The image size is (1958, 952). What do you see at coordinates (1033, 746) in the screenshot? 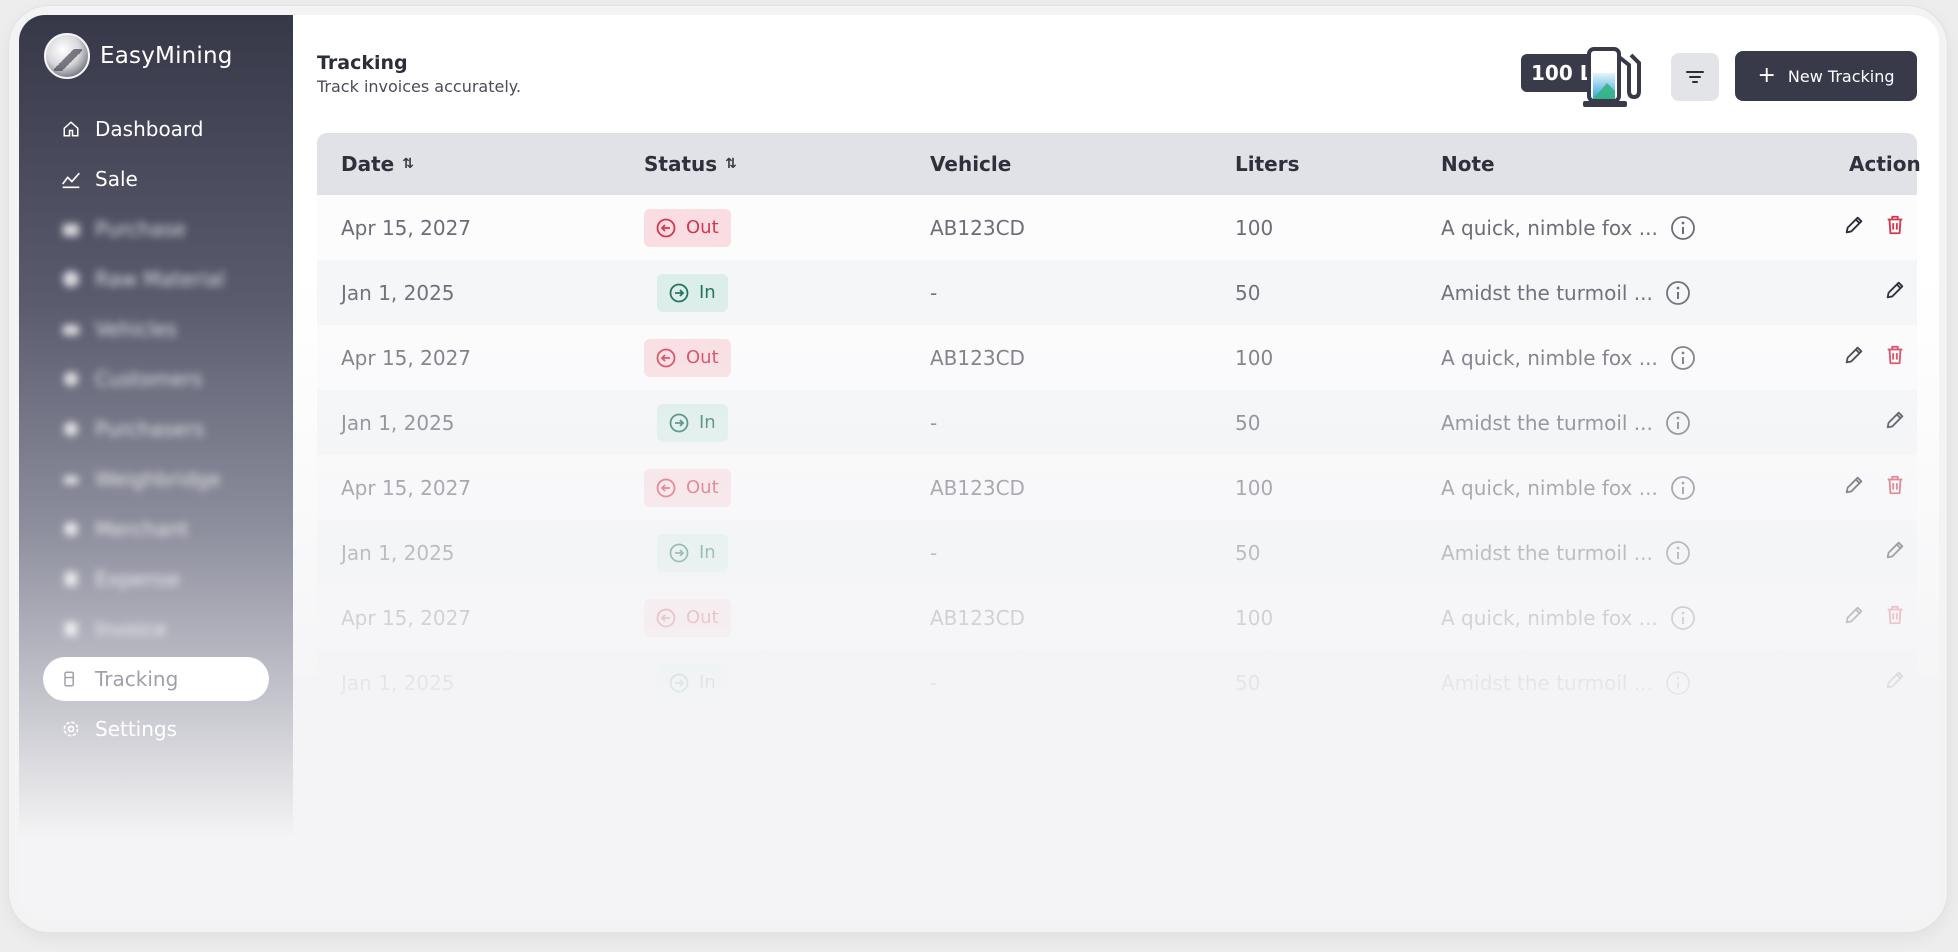
I see `page-button: 1` at bounding box center [1033, 746].